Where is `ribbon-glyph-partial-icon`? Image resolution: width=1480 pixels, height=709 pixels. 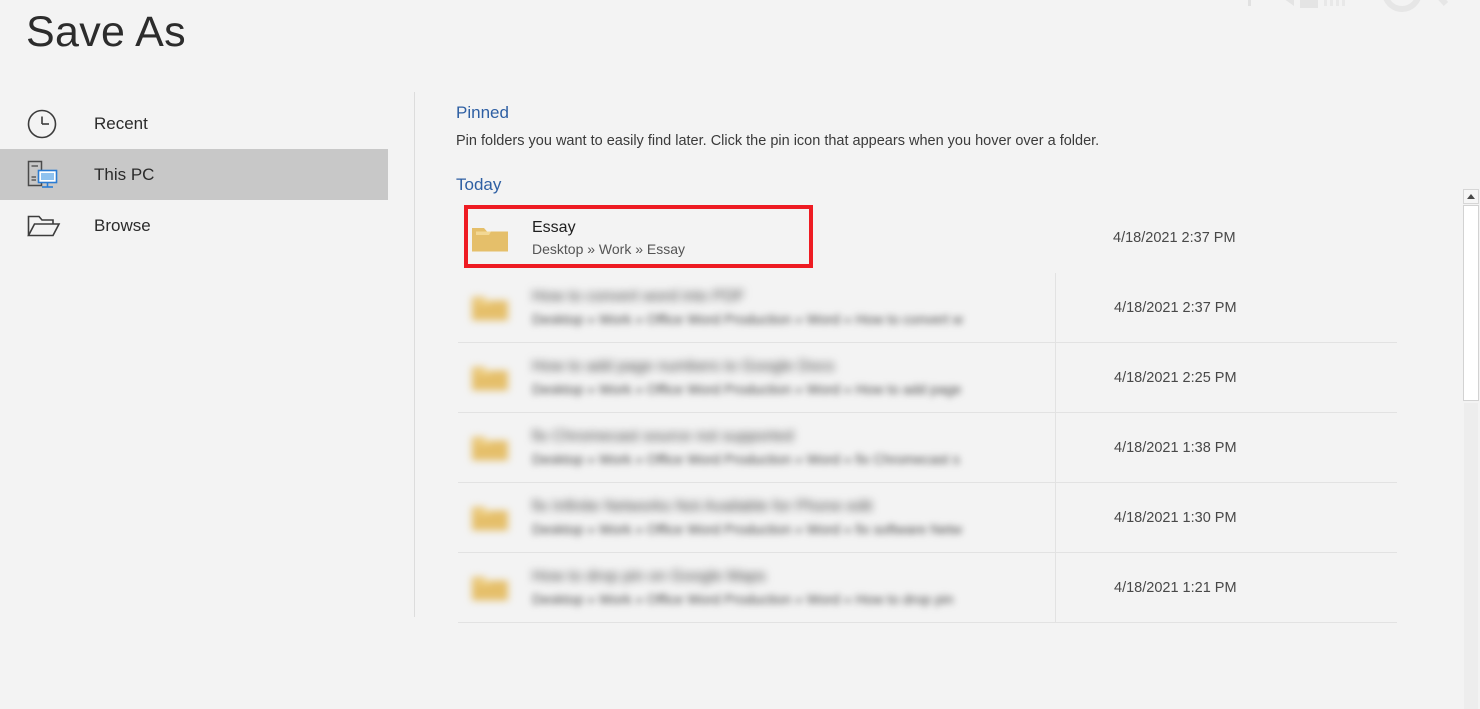 ribbon-glyph-partial-icon is located at coordinates (1249, 3).